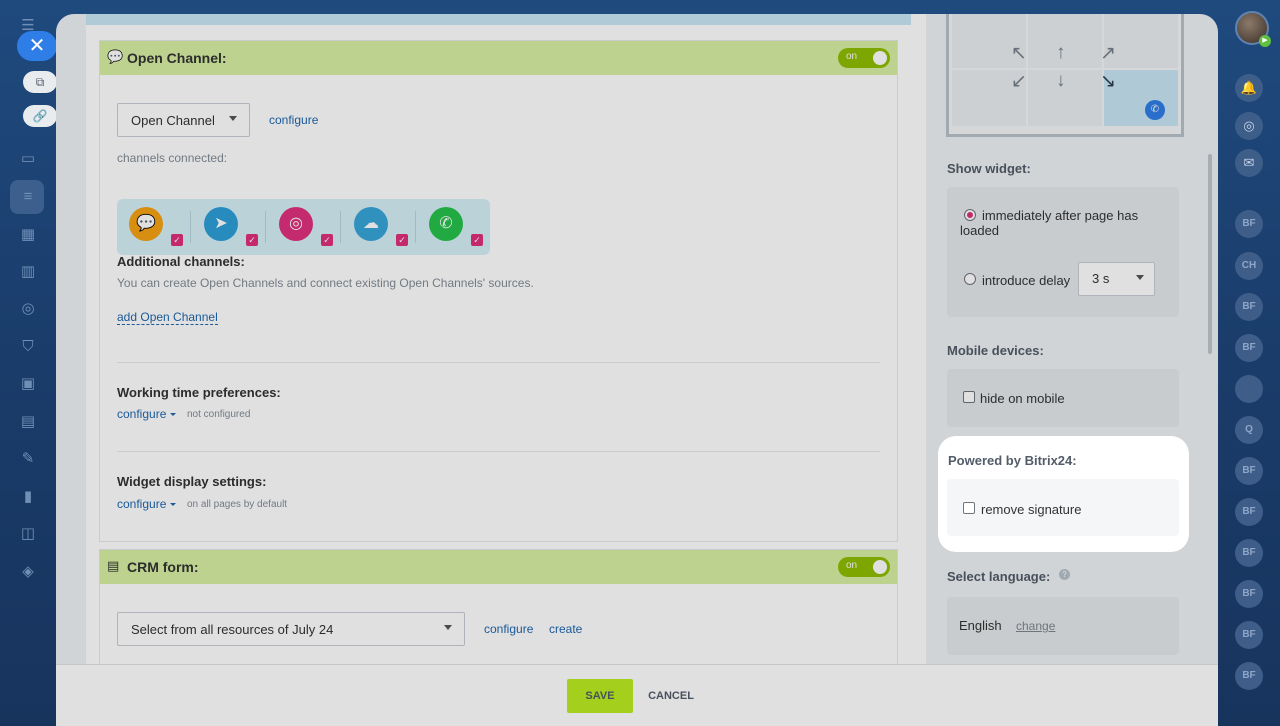  What do you see at coordinates (999, 576) in the screenshot?
I see `select-language-label: Select language:` at bounding box center [999, 576].